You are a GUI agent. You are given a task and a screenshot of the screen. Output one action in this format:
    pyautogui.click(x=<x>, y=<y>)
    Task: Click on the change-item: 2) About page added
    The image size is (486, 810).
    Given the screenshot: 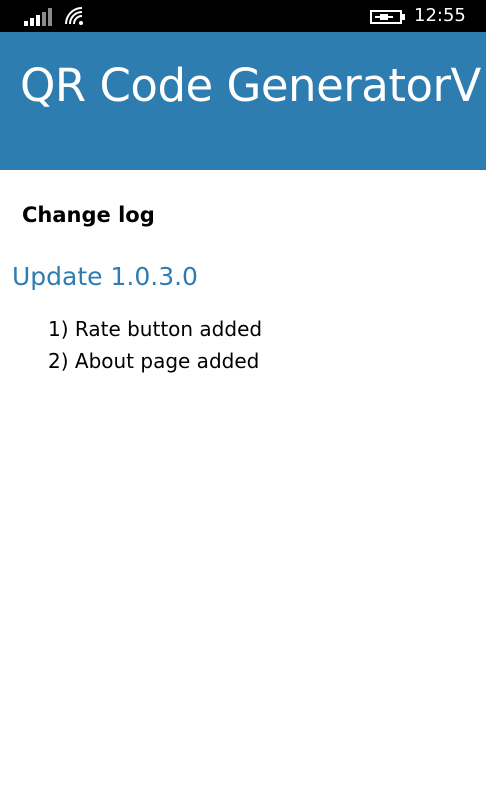 What is the action you would take?
    pyautogui.click(x=154, y=361)
    